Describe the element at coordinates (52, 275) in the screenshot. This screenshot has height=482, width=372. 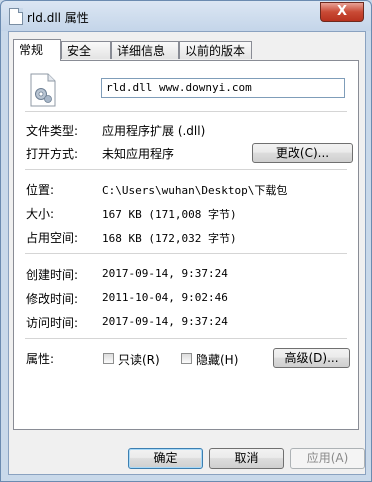
I see `created-label: 创建时间:` at that location.